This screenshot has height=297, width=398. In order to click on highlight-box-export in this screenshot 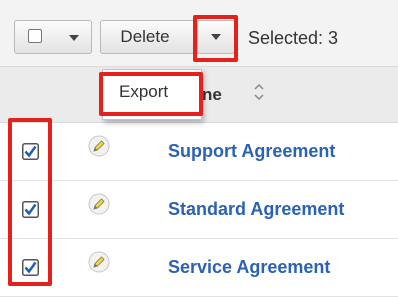, I will do `click(151, 94)`.